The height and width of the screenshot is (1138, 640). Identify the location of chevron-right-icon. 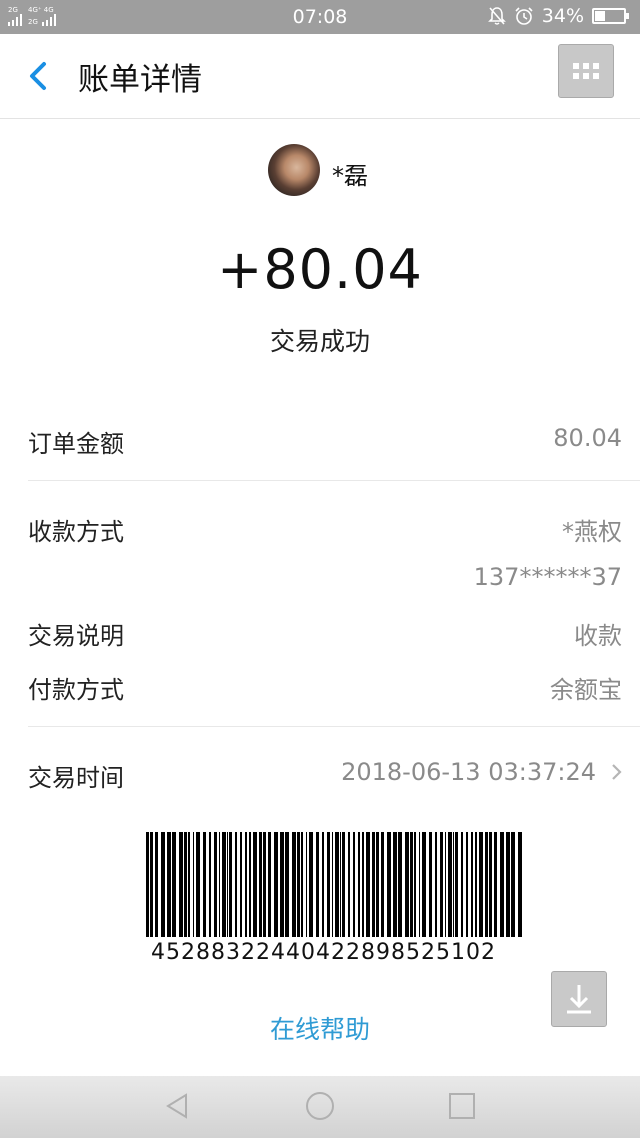
(617, 772).